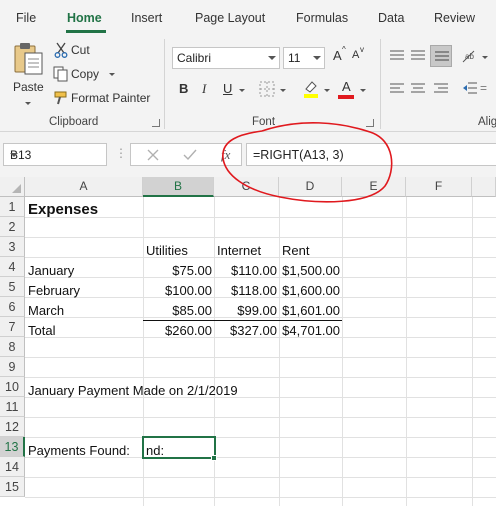  What do you see at coordinates (391, 18) in the screenshot?
I see `tab-data: Data` at bounding box center [391, 18].